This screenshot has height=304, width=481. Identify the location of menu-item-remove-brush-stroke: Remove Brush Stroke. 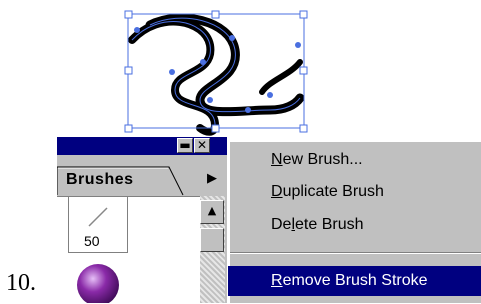
(354, 281).